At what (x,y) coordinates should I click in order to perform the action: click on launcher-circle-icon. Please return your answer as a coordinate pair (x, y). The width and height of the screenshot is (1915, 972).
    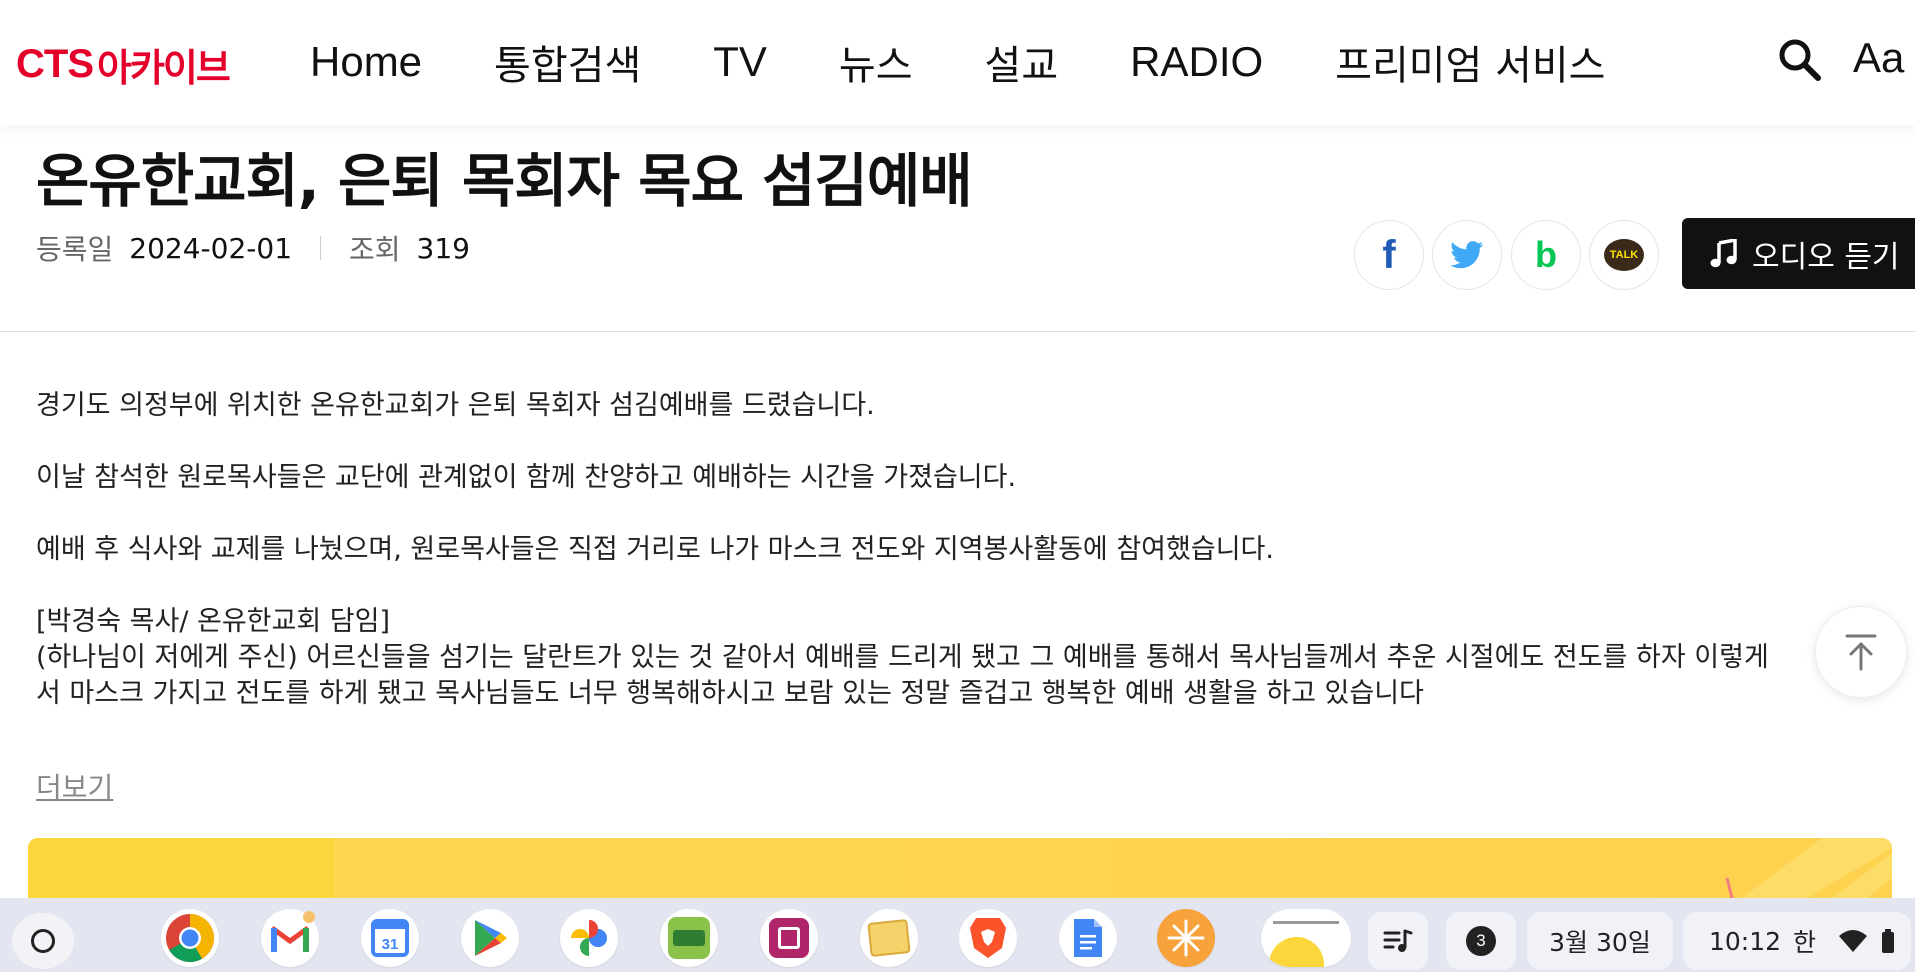
    Looking at the image, I should click on (43, 941).